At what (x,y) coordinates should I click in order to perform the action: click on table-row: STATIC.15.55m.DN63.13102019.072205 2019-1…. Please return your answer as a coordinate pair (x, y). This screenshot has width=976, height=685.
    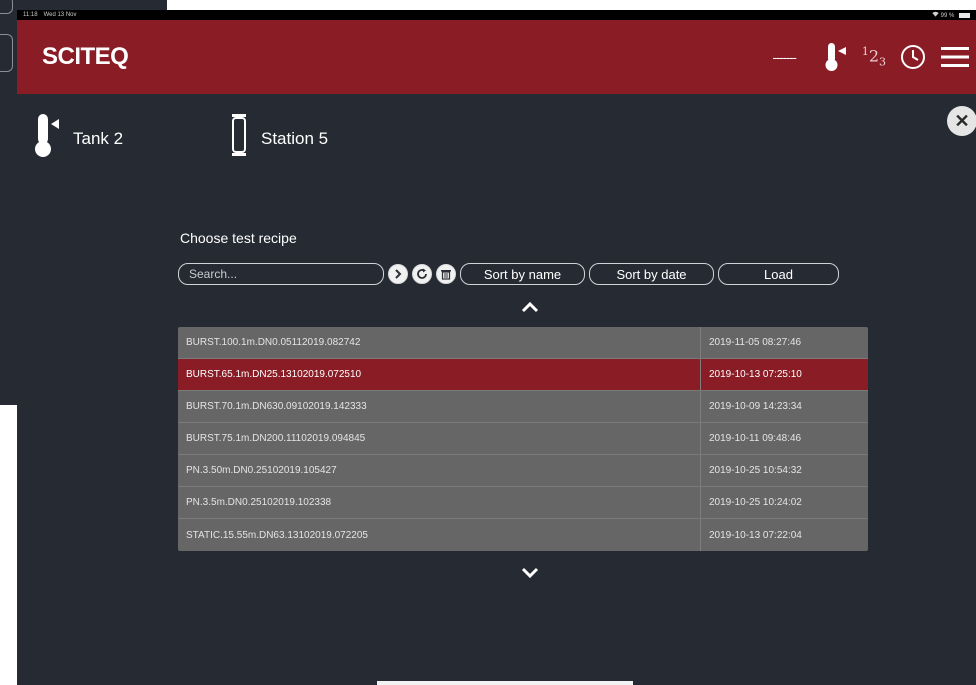
    Looking at the image, I should click on (523, 535).